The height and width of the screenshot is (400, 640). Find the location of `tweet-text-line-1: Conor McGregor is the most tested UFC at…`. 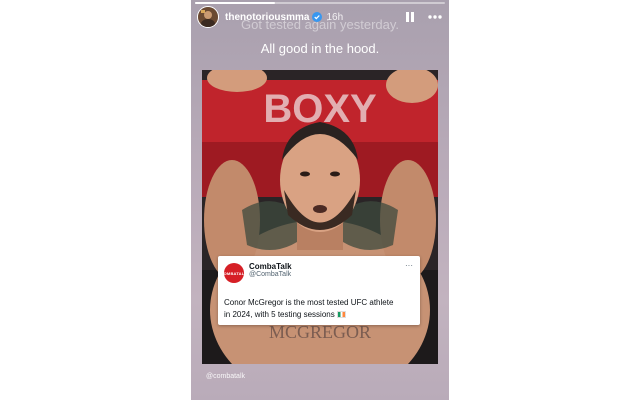

tweet-text-line-1: Conor McGregor is the most tested UFC at… is located at coordinates (309, 302).